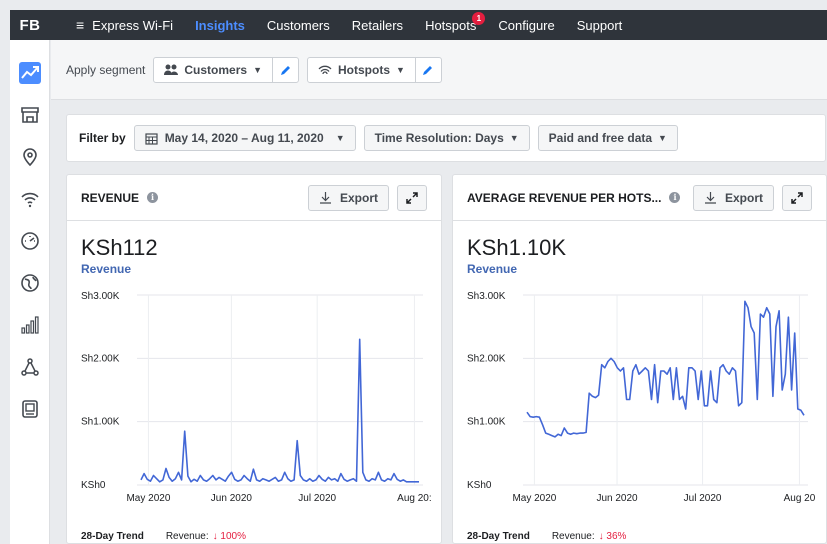 Image resolution: width=827 pixels, height=544 pixels. What do you see at coordinates (451, 25) in the screenshot?
I see `nav-hotspots-label: Hotspots` at bounding box center [451, 25].